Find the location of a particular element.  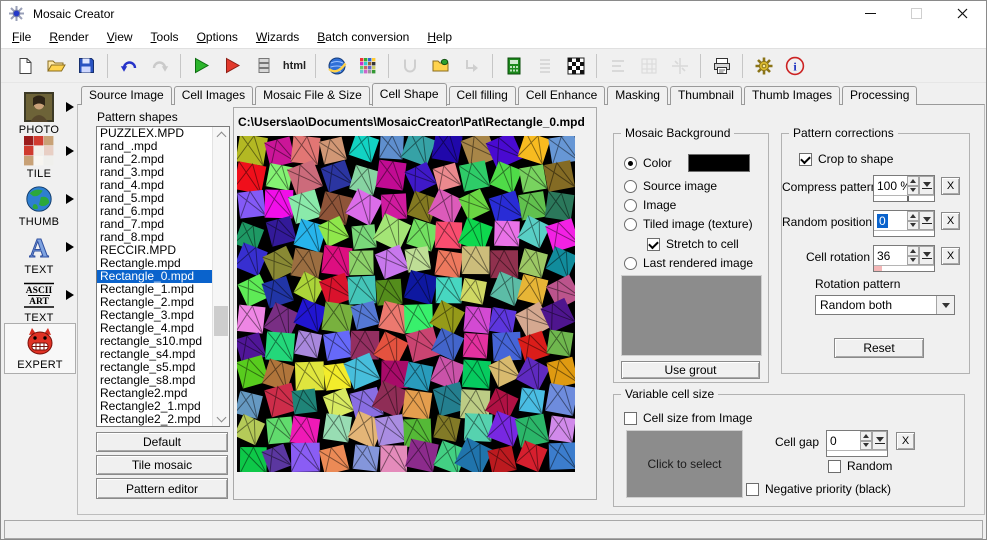

use-grout-button: Use grout is located at coordinates (690, 370).